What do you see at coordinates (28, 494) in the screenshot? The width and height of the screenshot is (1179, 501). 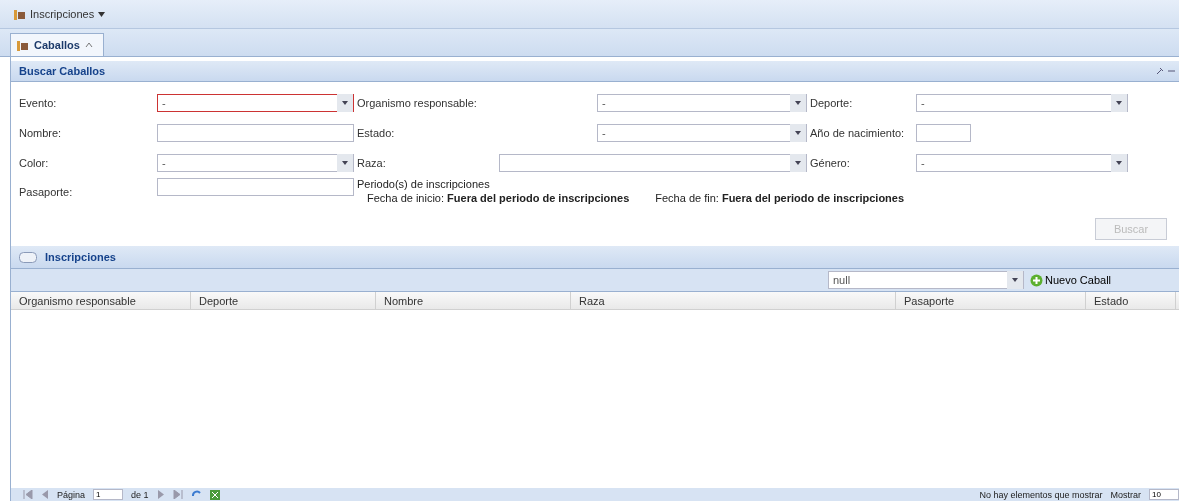 I see `first-page-icon` at bounding box center [28, 494].